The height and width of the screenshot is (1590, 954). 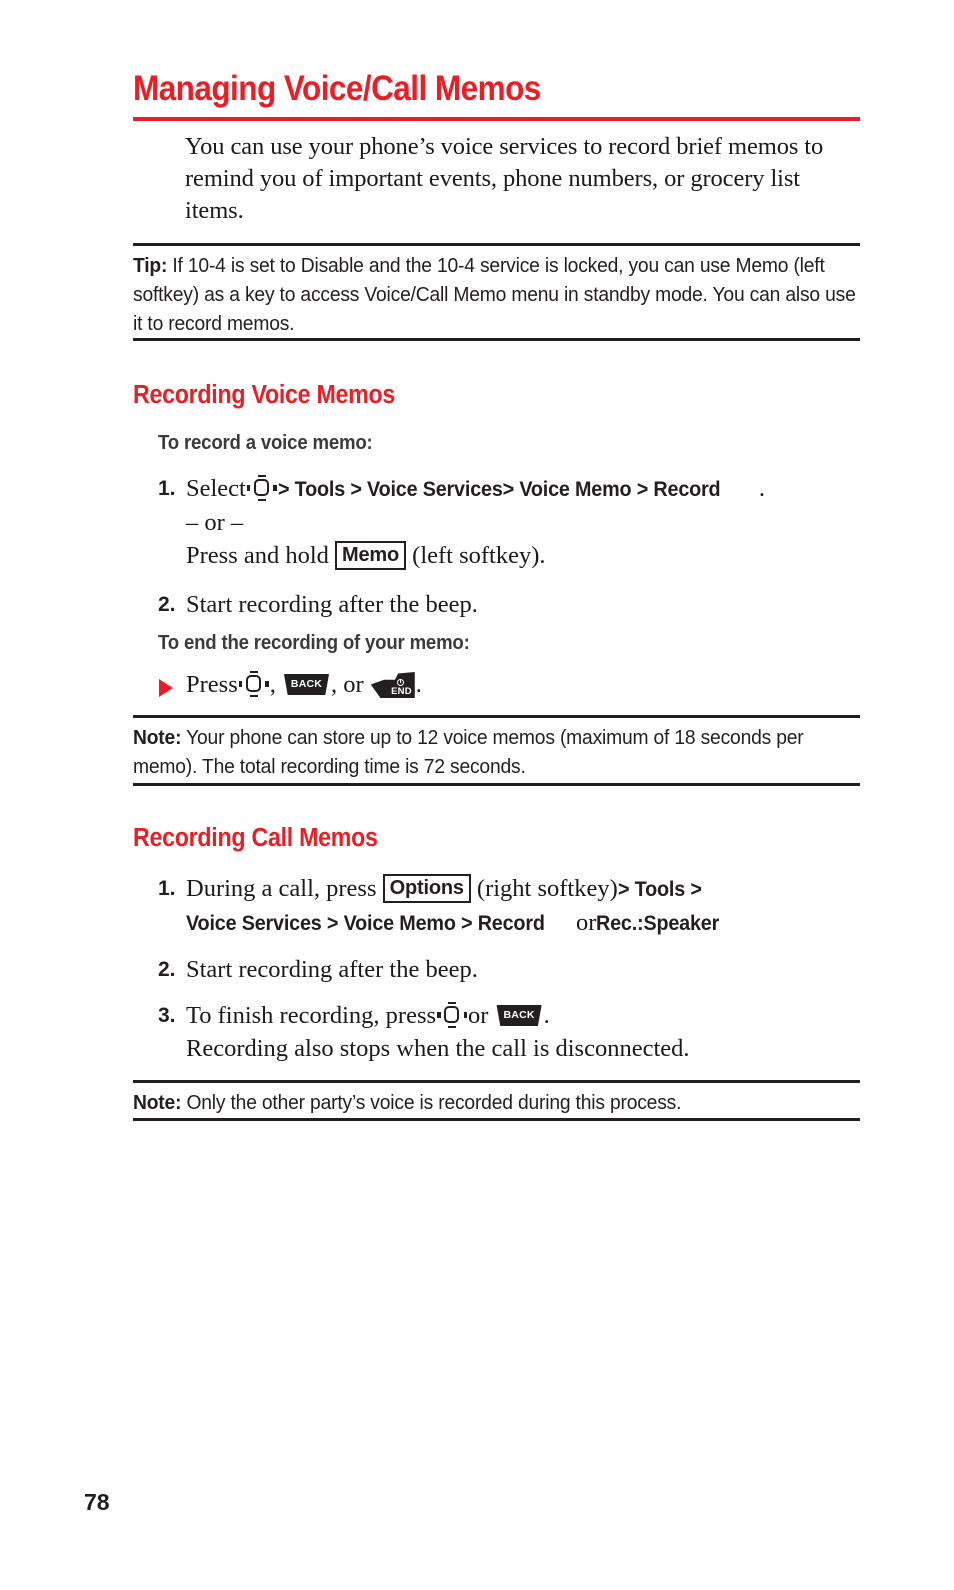 I want to click on step-alternative: Press and hold Memo (left softkey)., so click(x=523, y=555).